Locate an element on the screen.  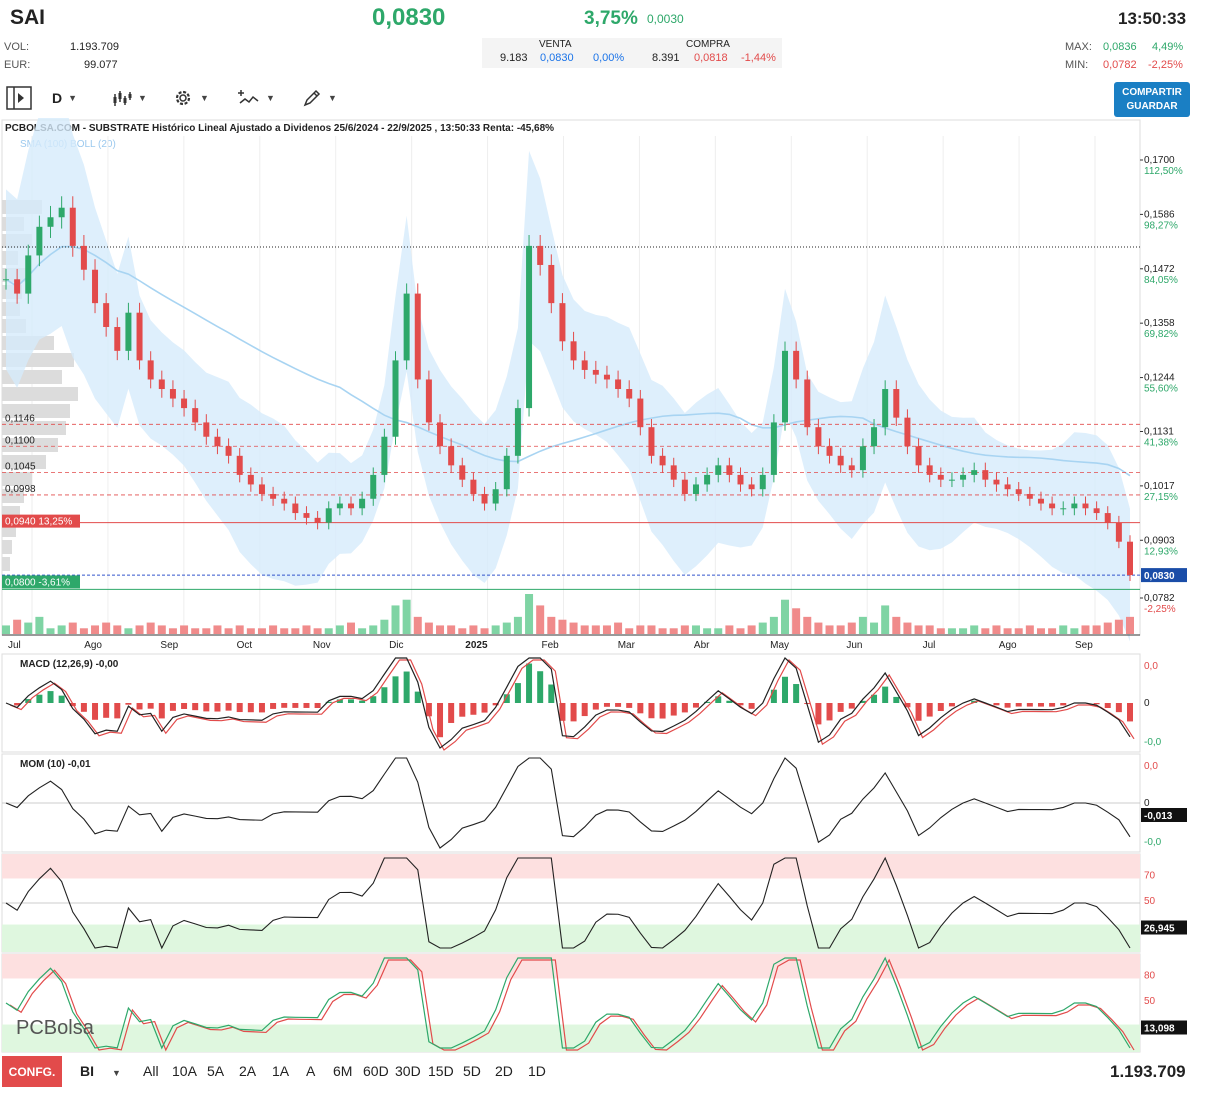
toggle-panel-button is located at coordinates (19, 98).